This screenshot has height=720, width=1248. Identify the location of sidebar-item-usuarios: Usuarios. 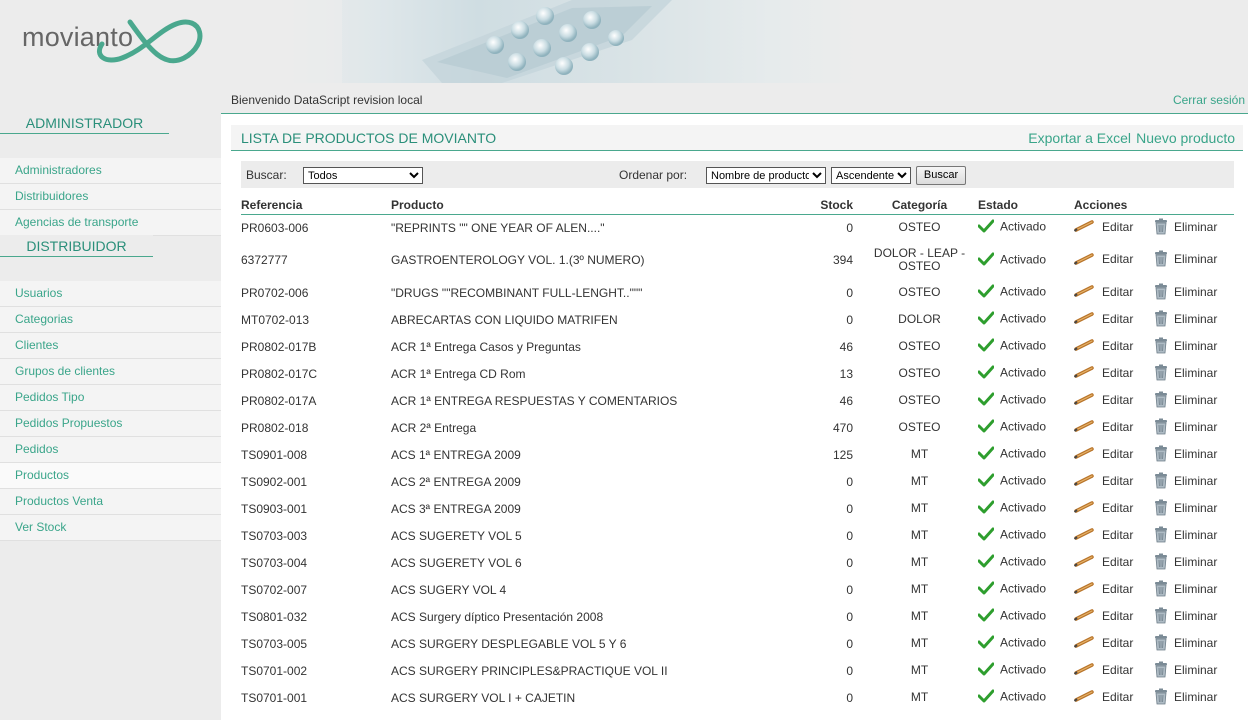
(110, 294).